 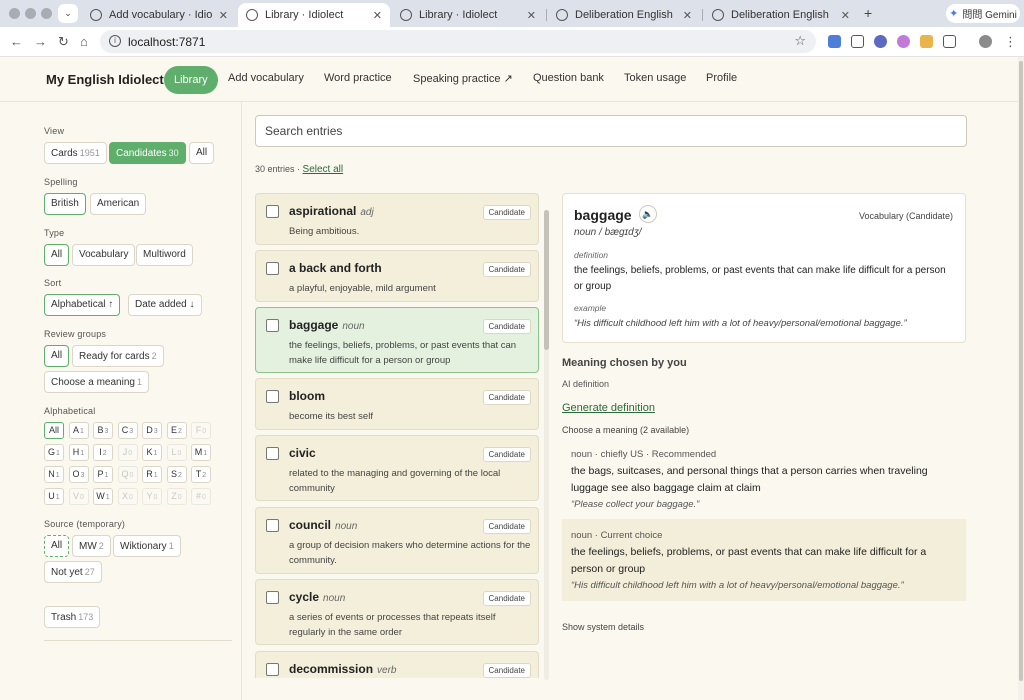 What do you see at coordinates (103, 474) in the screenshot?
I see `letter-chip: P1` at bounding box center [103, 474].